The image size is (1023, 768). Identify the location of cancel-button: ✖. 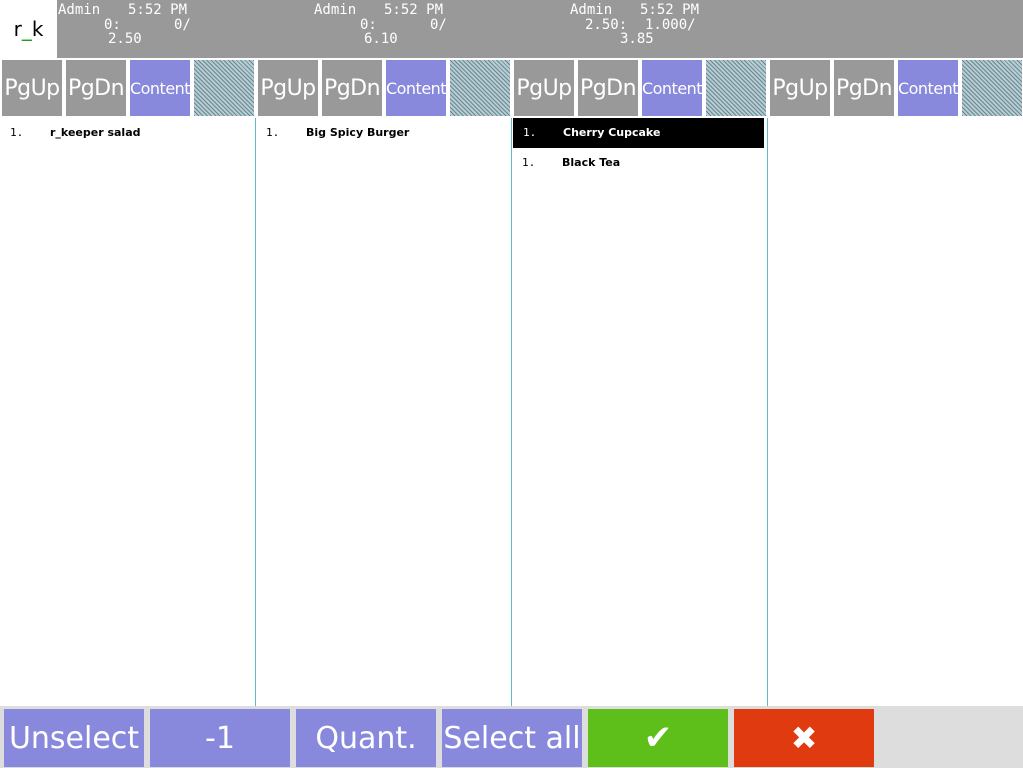
(804, 738).